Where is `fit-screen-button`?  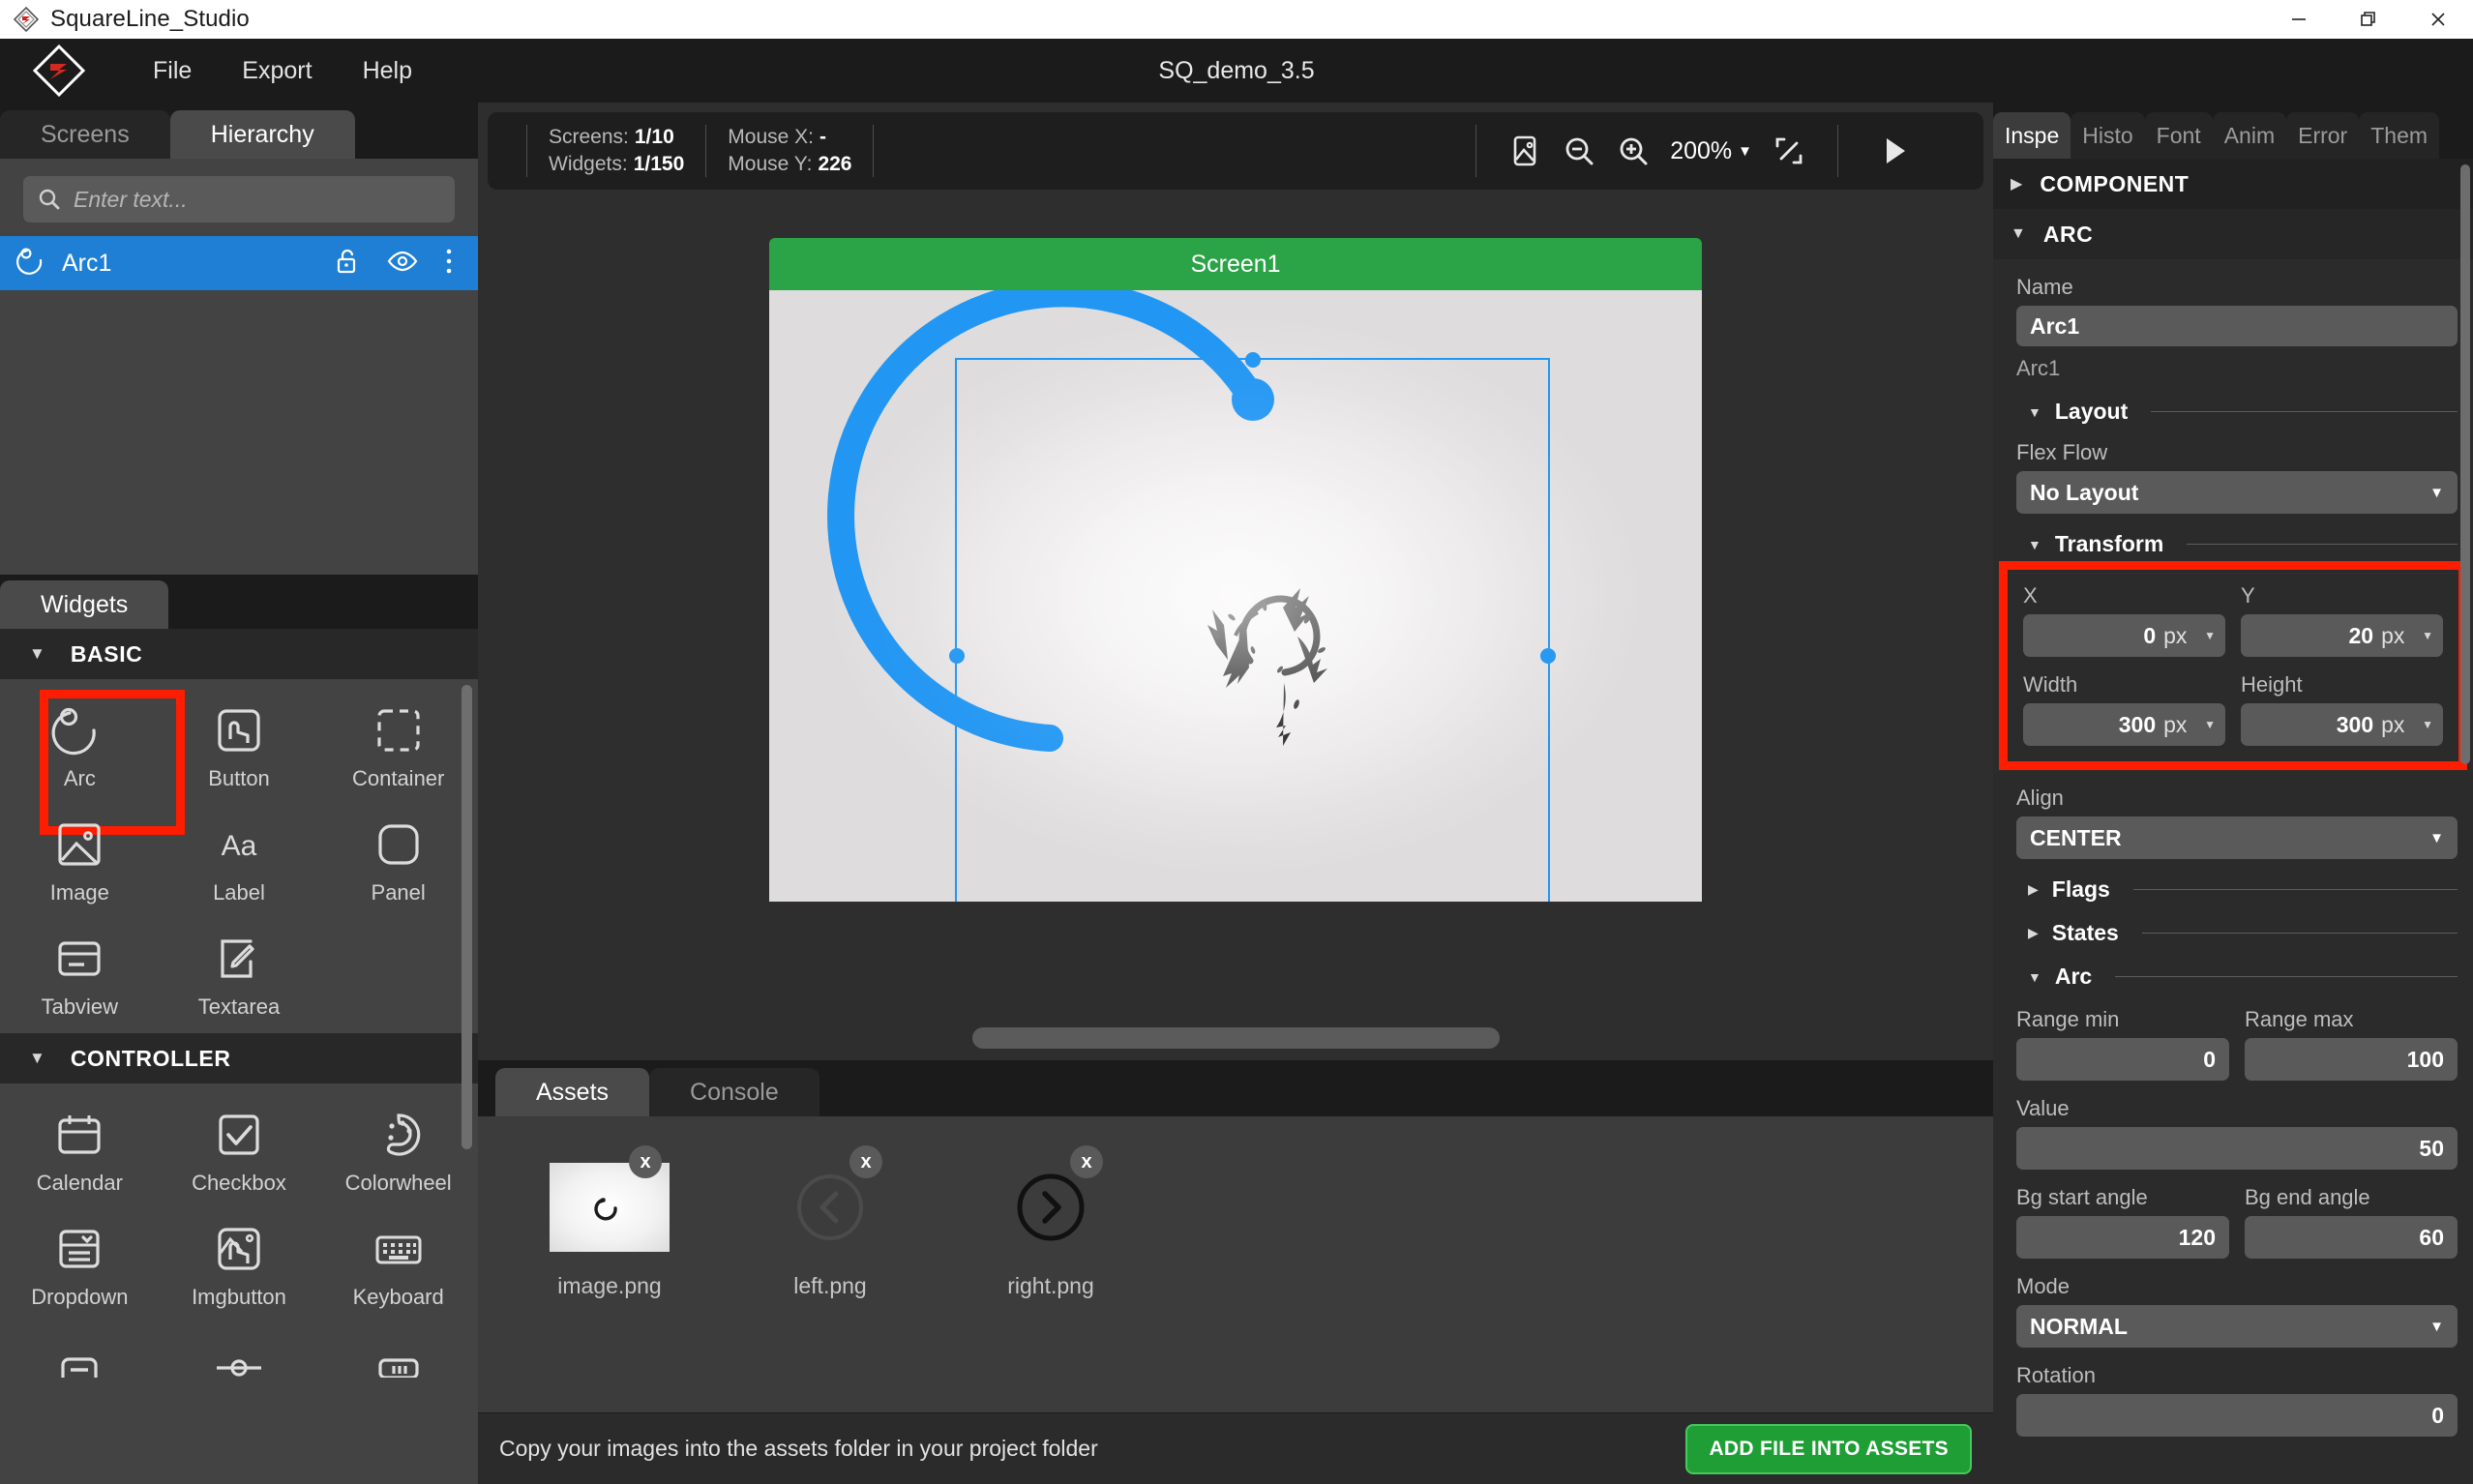 fit-screen-button is located at coordinates (1789, 151).